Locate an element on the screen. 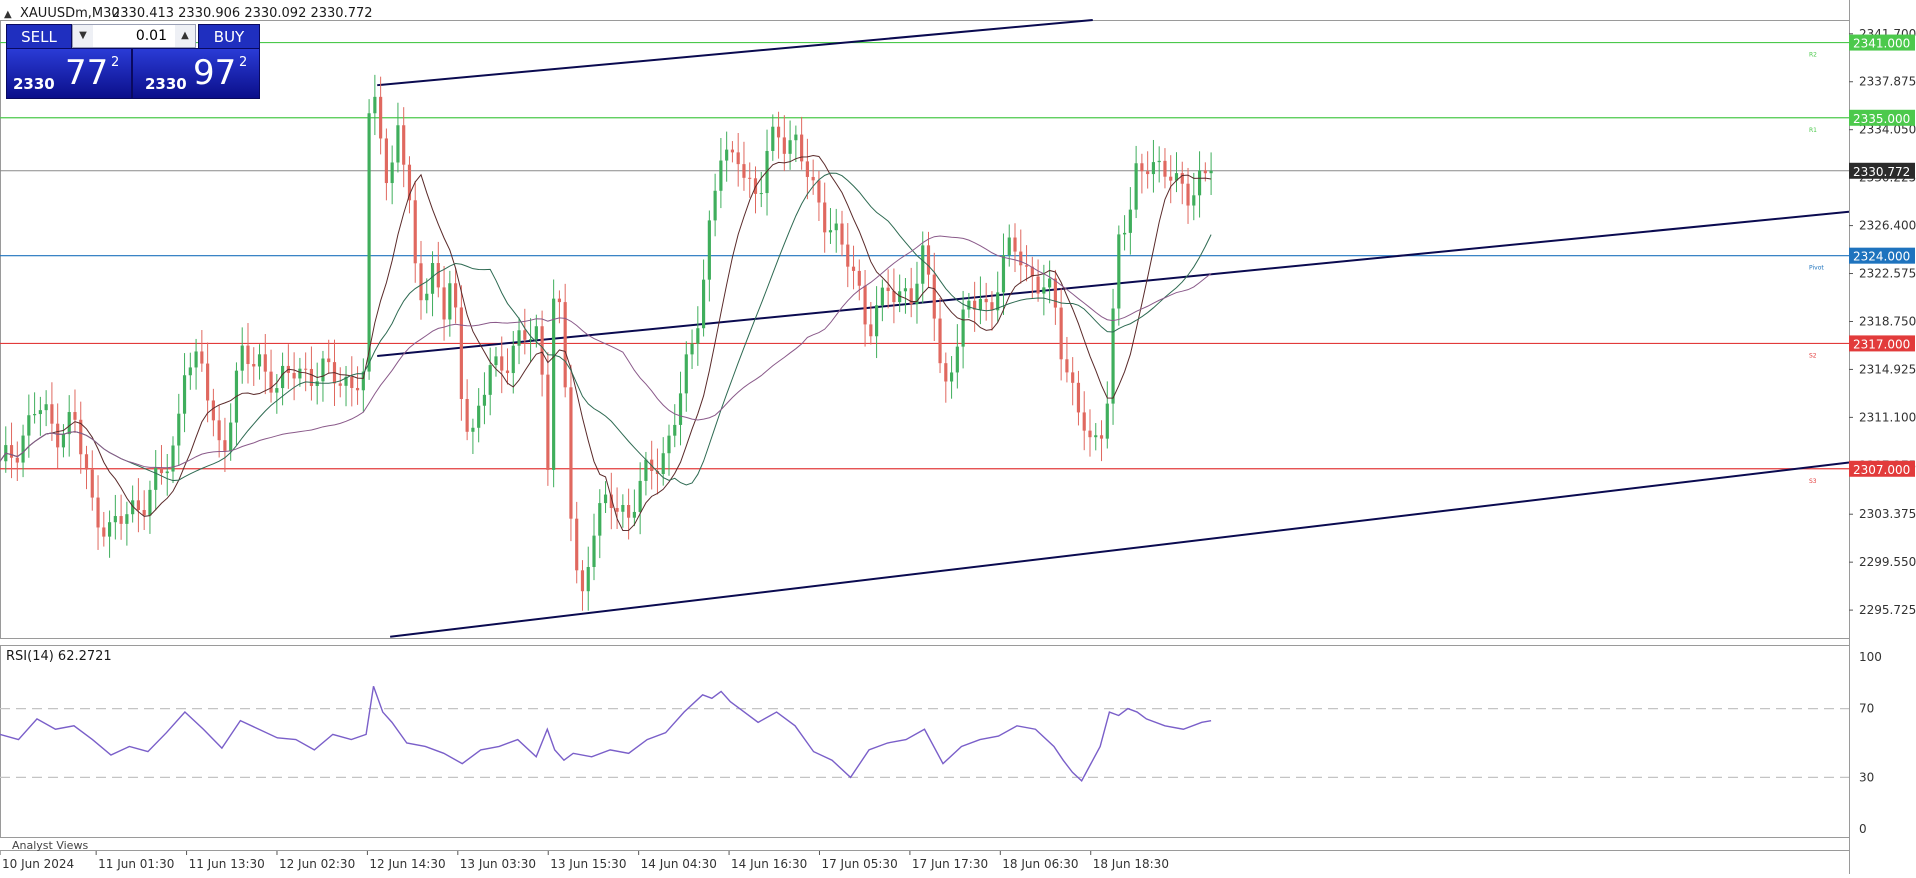 The width and height of the screenshot is (1916, 878). pivot-tag-s2: 2317.000 is located at coordinates (1881, 344).